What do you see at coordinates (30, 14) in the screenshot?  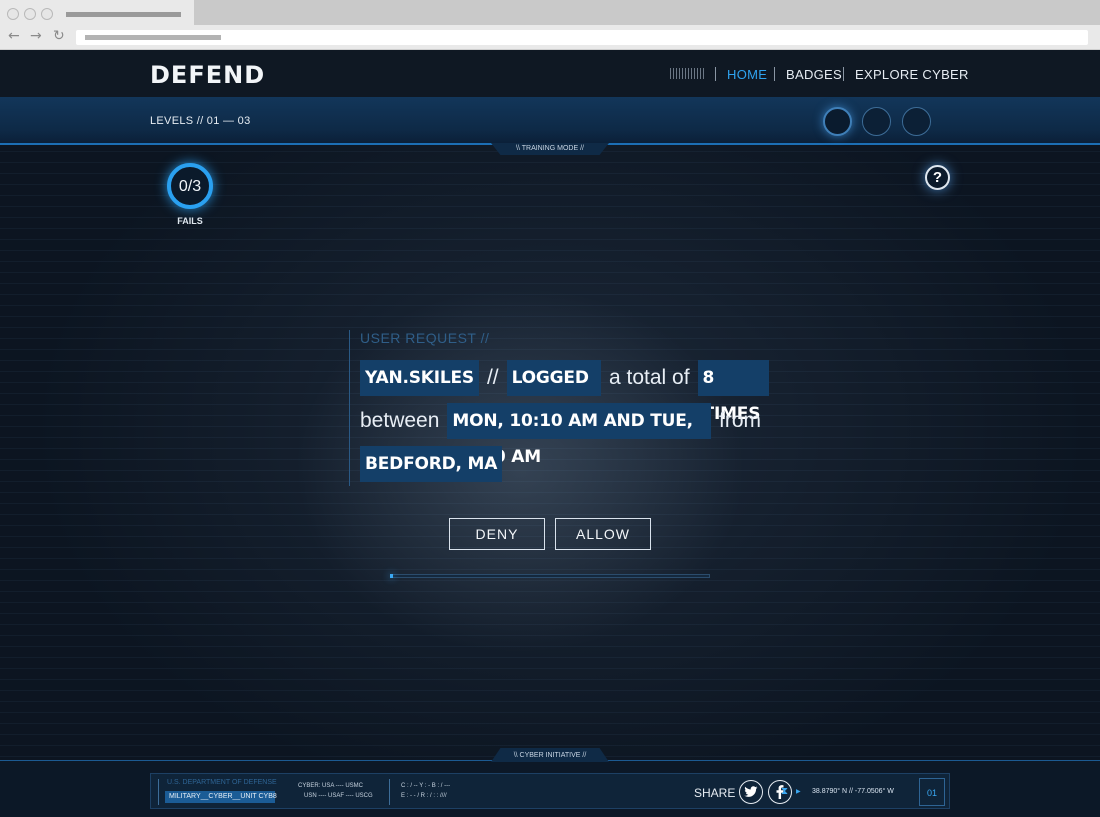 I see `window-minimize-dot` at bounding box center [30, 14].